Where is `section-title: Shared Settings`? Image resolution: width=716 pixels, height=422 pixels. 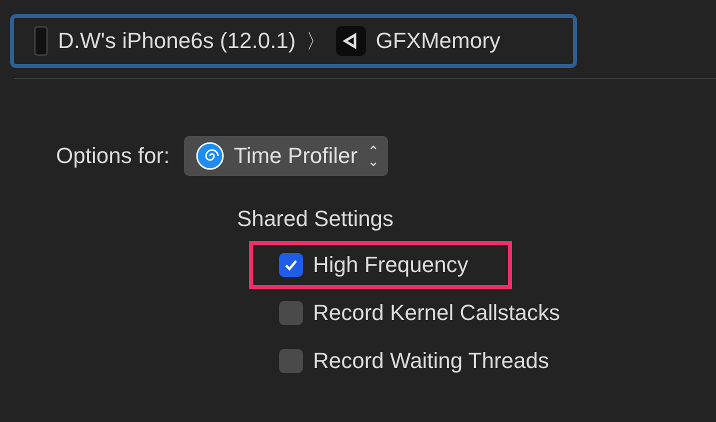
section-title: Shared Settings is located at coordinates (316, 219).